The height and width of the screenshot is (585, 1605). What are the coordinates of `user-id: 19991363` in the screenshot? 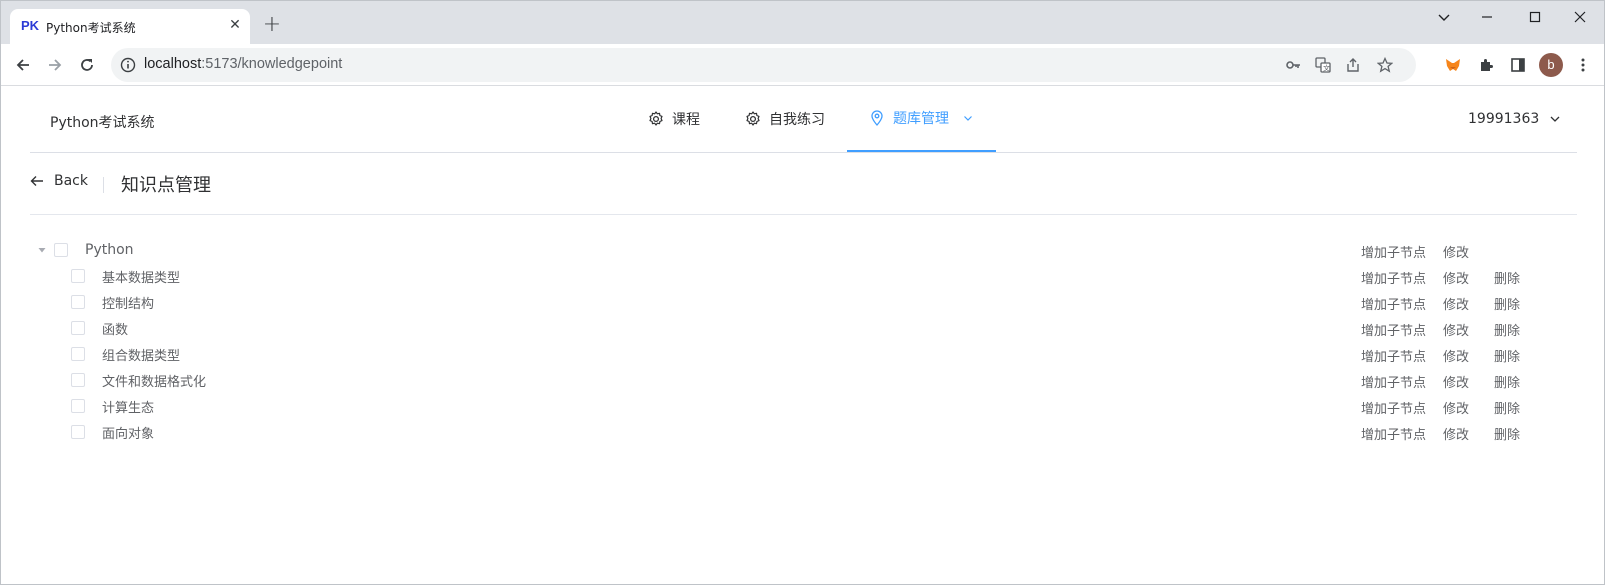 It's located at (1504, 119).